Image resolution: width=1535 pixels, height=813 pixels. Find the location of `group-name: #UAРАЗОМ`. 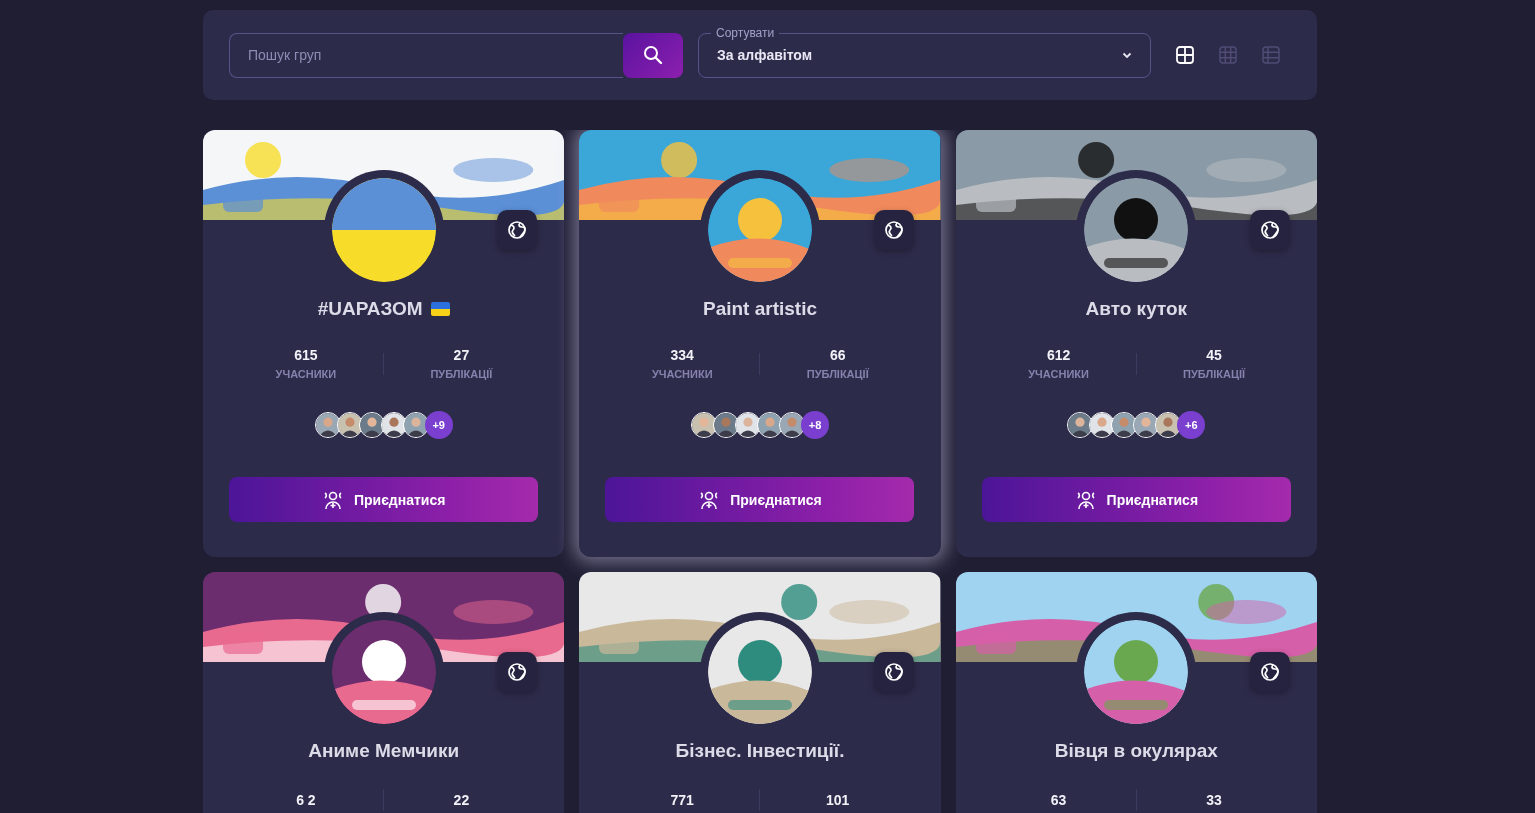

group-name: #UAРАЗОМ is located at coordinates (370, 309).